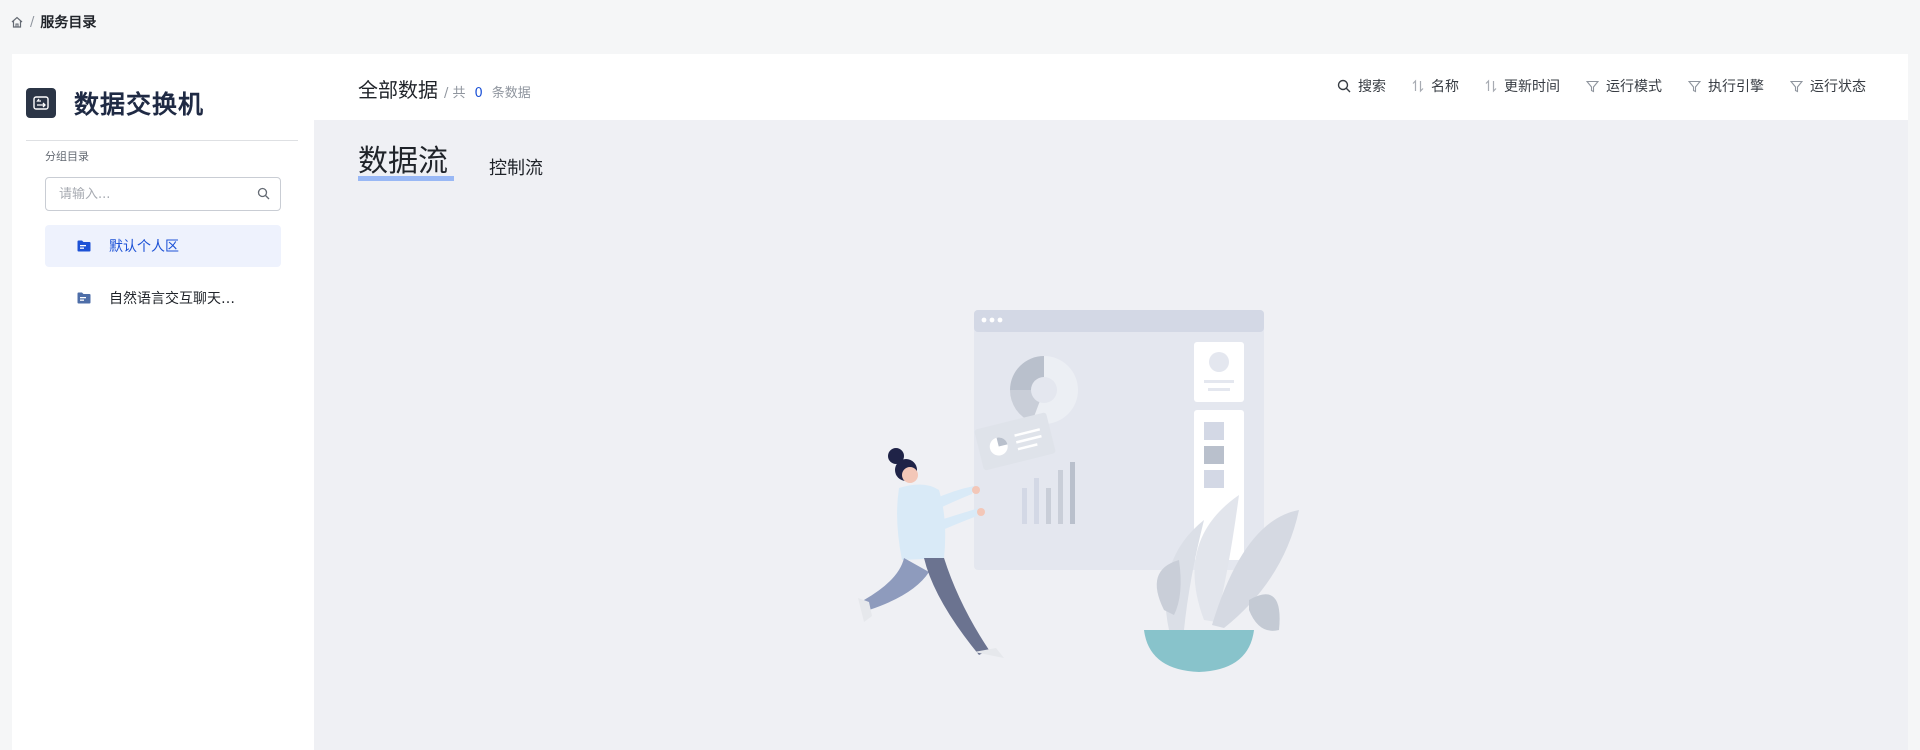 This screenshot has height=750, width=1920. I want to click on group-search-input, so click(158, 194).